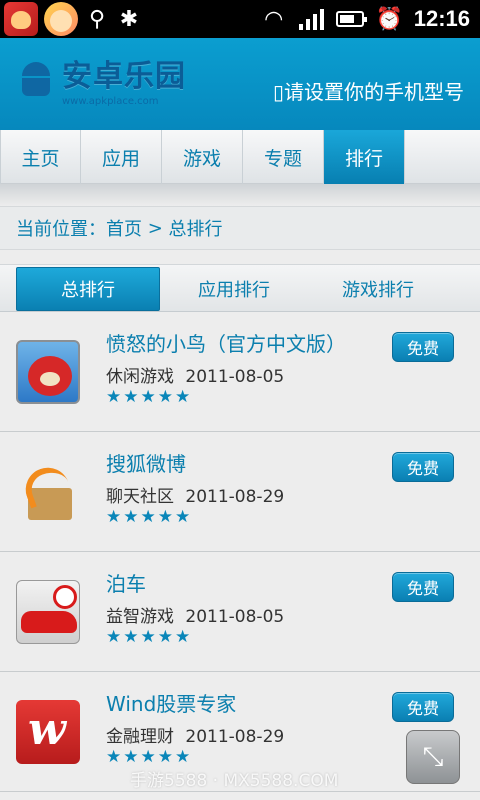  What do you see at coordinates (351, 19) in the screenshot?
I see `battery-icon` at bounding box center [351, 19].